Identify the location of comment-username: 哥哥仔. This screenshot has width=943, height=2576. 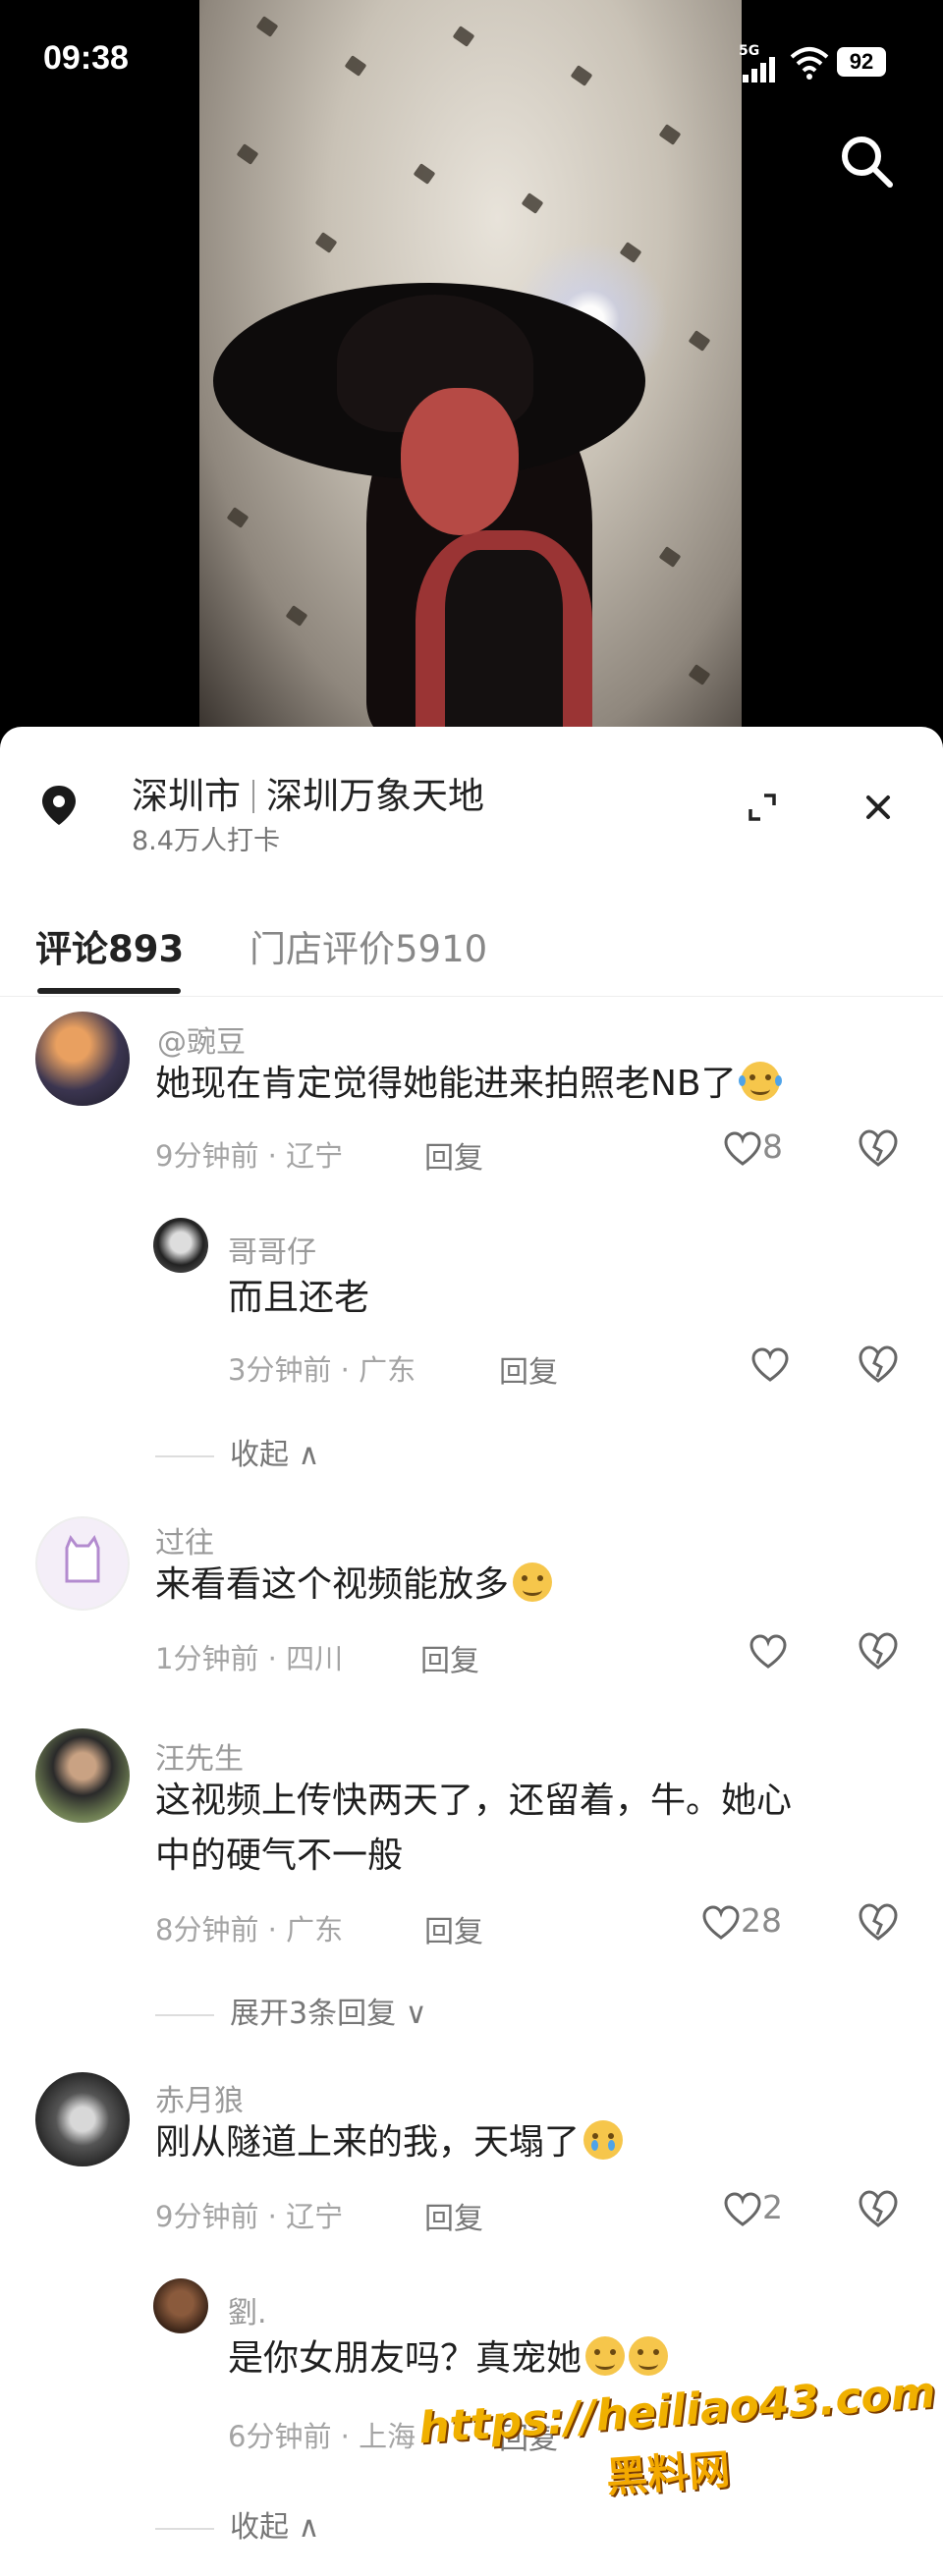
(272, 1250).